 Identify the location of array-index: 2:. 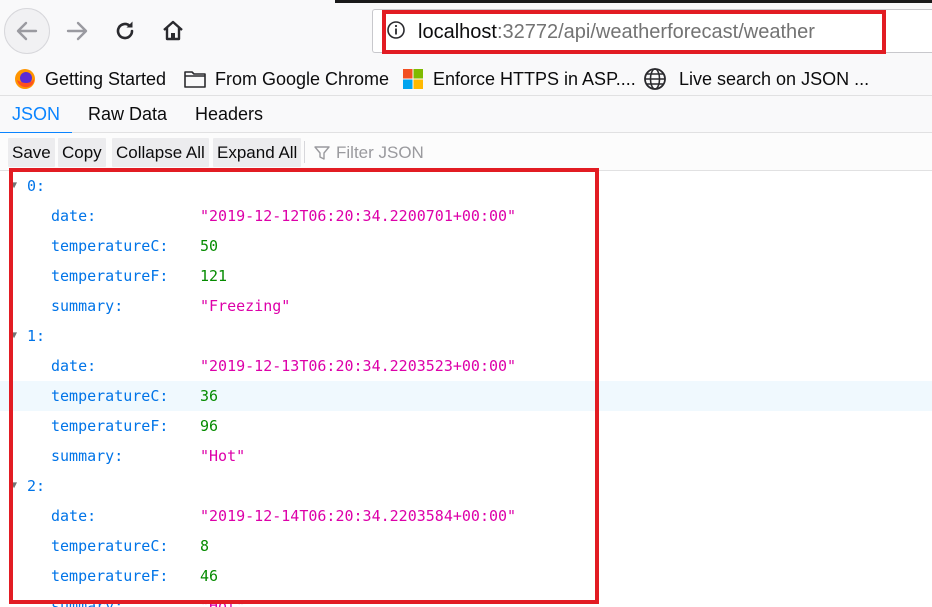
(36, 486).